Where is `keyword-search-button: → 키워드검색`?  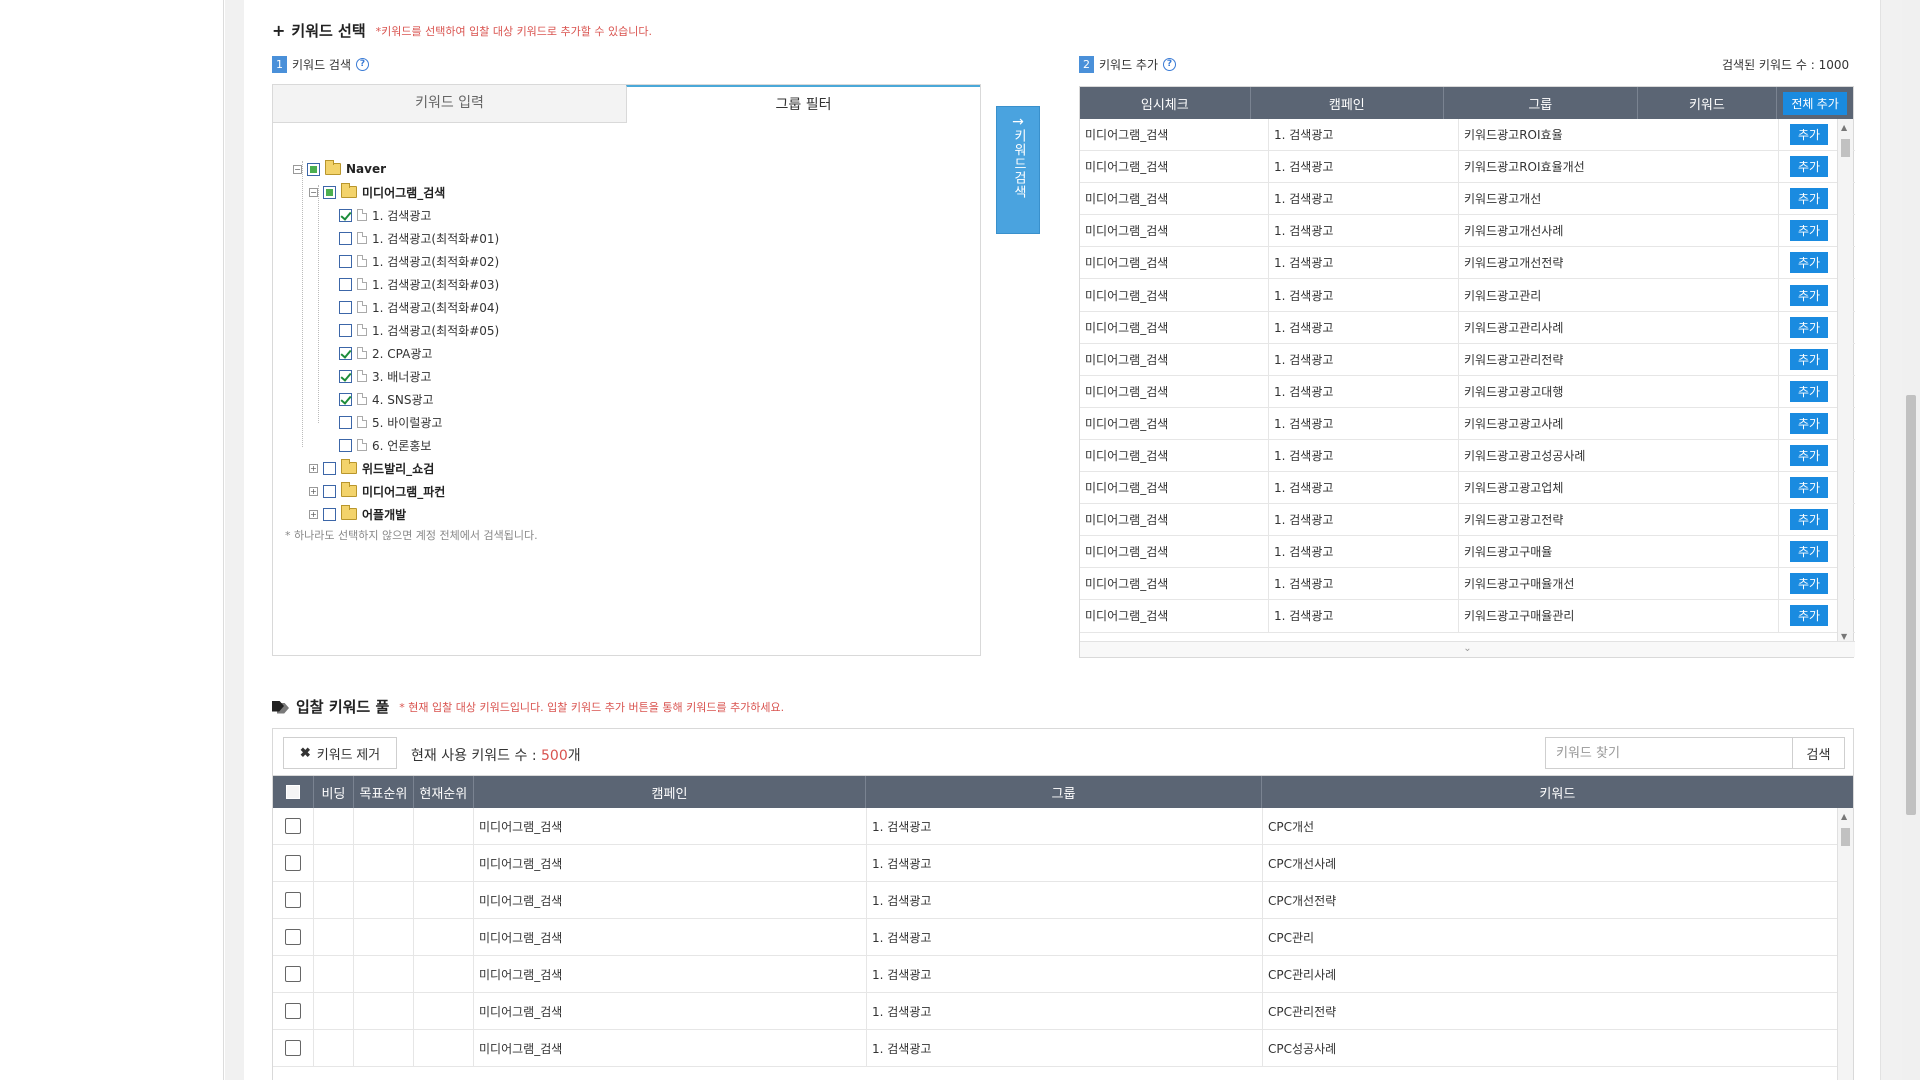 keyword-search-button: → 키워드검색 is located at coordinates (1018, 170).